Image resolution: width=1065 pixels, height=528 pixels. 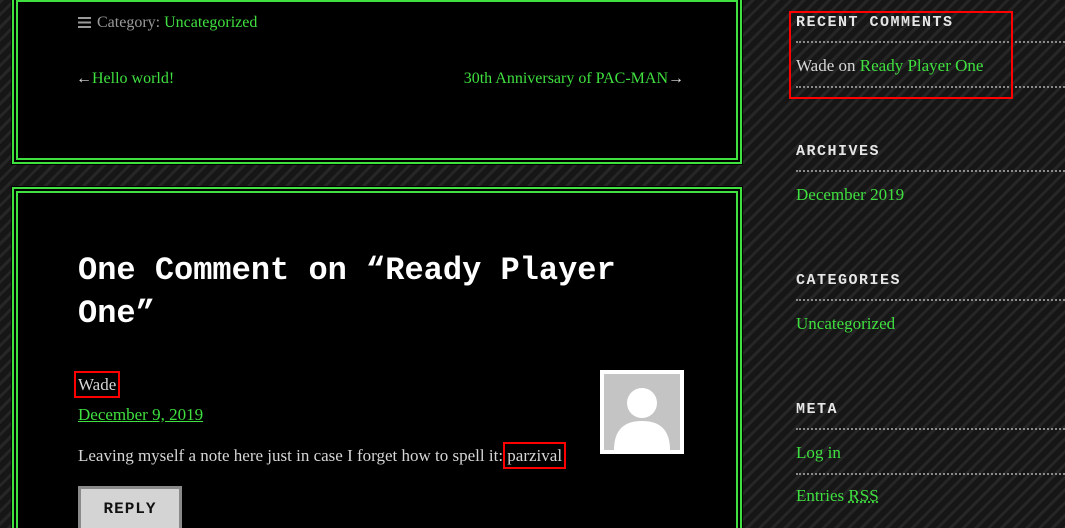 I want to click on menu-lines-icon, so click(x=84, y=22).